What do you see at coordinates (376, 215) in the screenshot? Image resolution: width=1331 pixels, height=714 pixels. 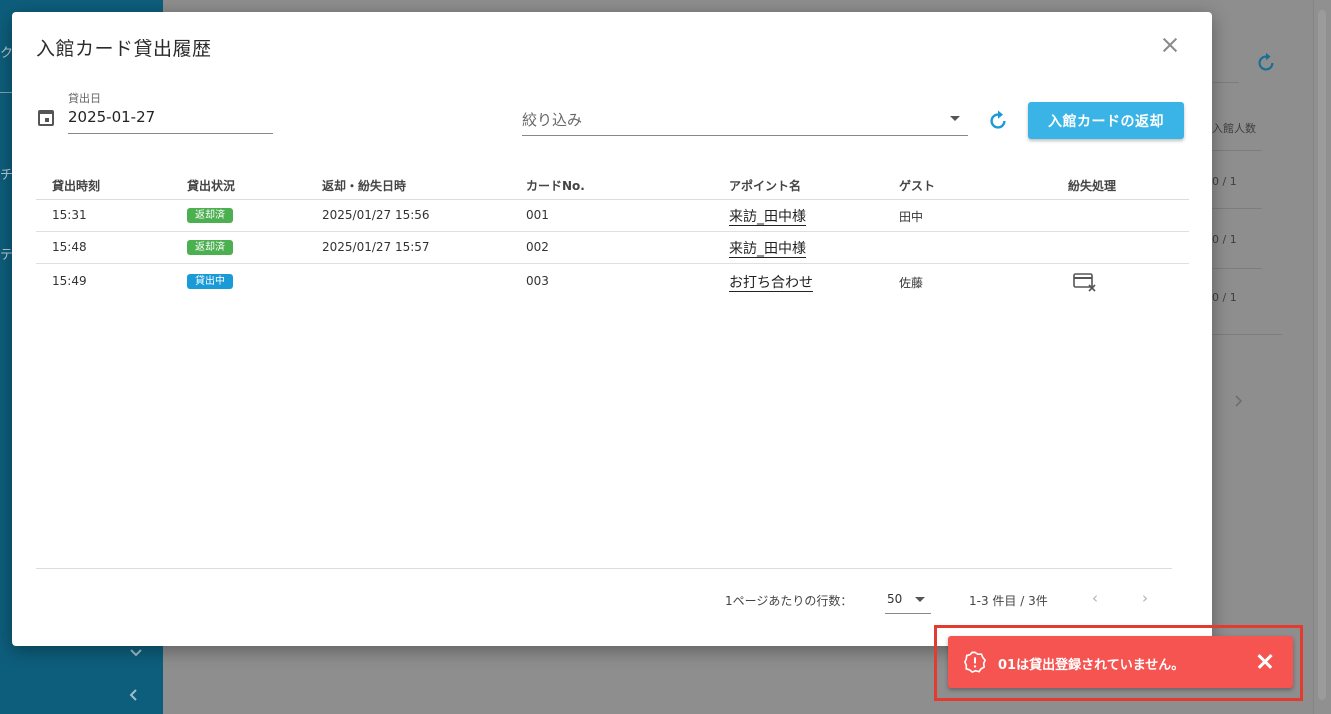 I see `cell-returned: 2025/01/27 15:56` at bounding box center [376, 215].